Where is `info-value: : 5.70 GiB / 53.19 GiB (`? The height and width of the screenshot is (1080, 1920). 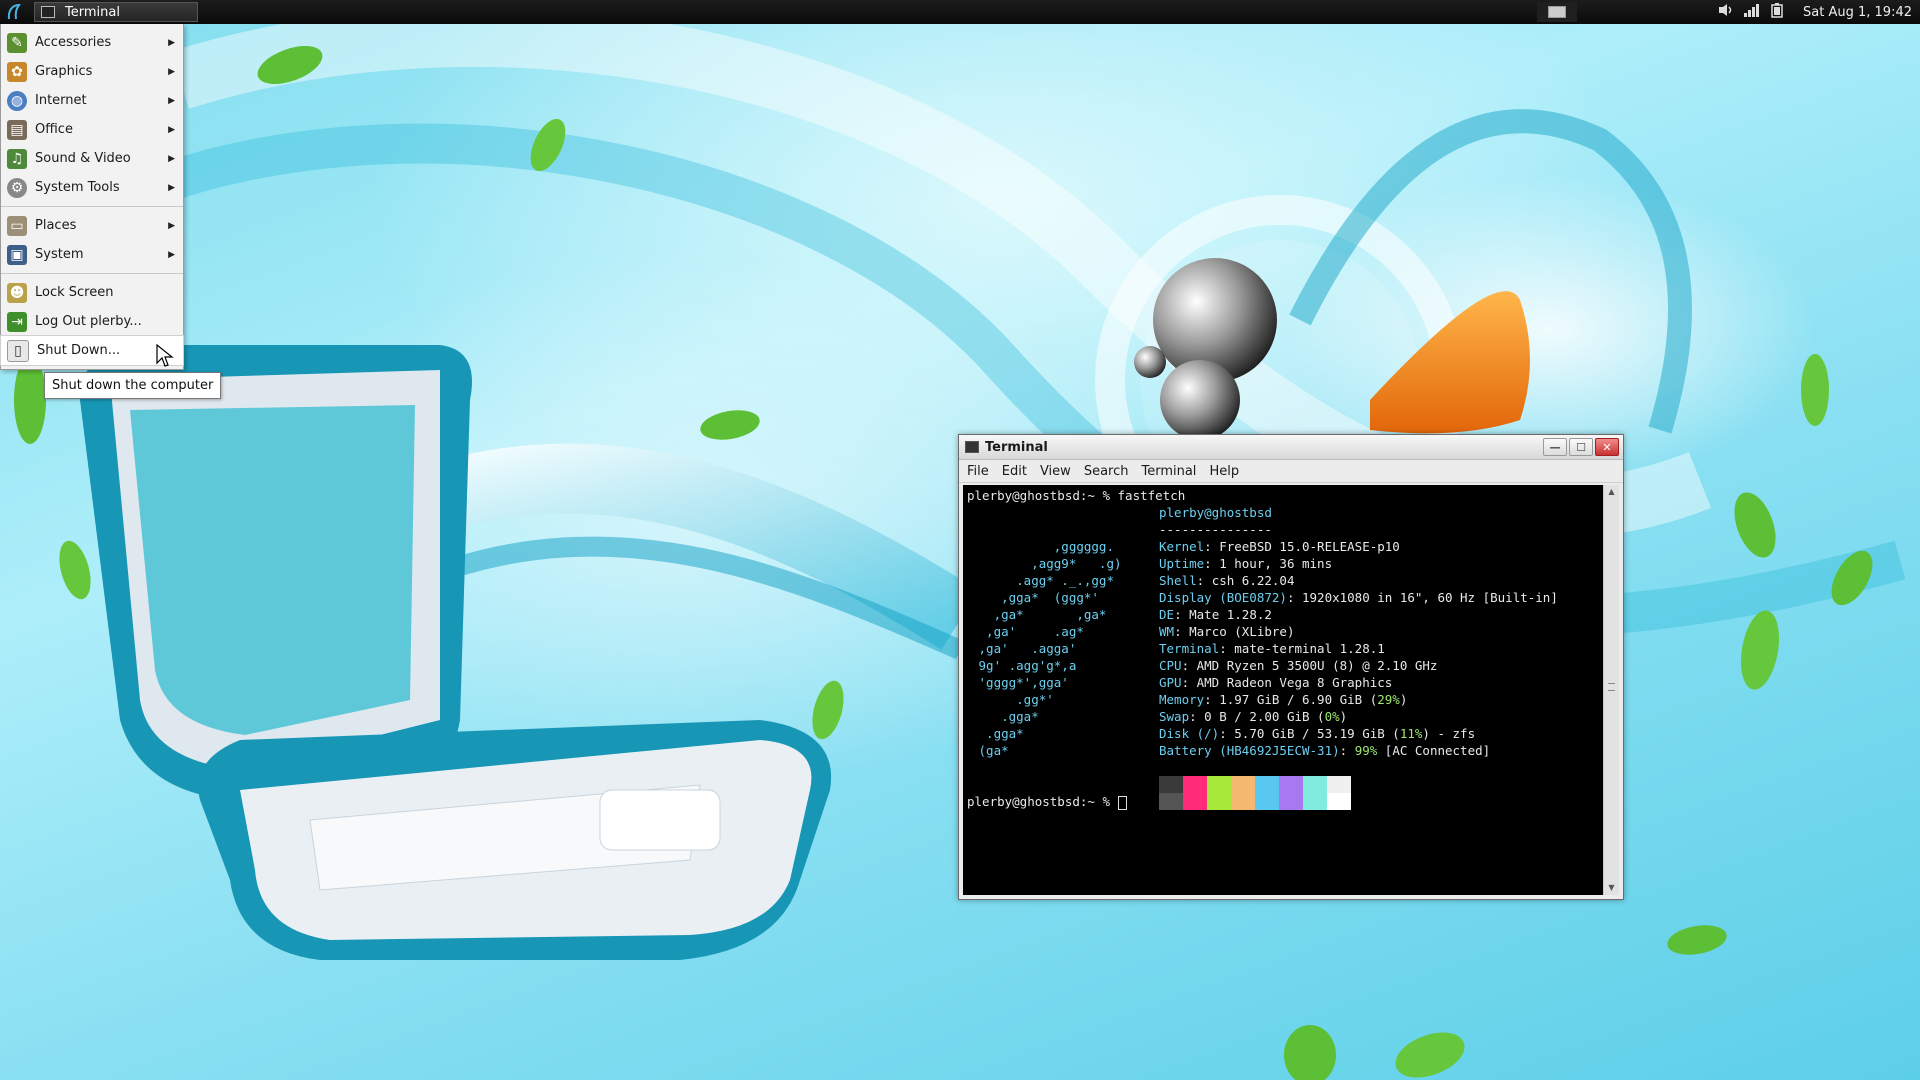
info-value: : 5.70 GiB / 53.19 GiB ( is located at coordinates (1309, 733).